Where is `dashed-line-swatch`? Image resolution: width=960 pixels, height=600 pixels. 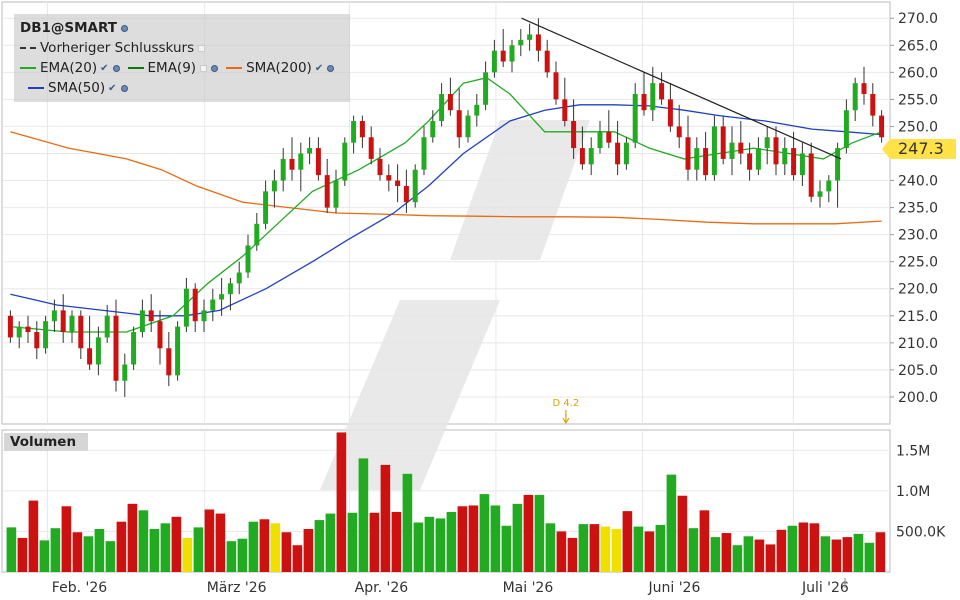
dashed-line-swatch is located at coordinates (28, 48).